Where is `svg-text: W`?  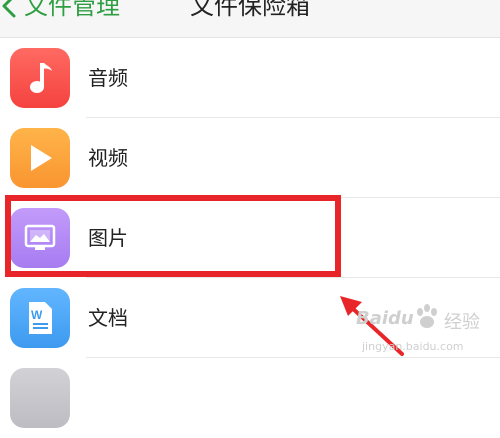 svg-text: W is located at coordinates (37, 315).